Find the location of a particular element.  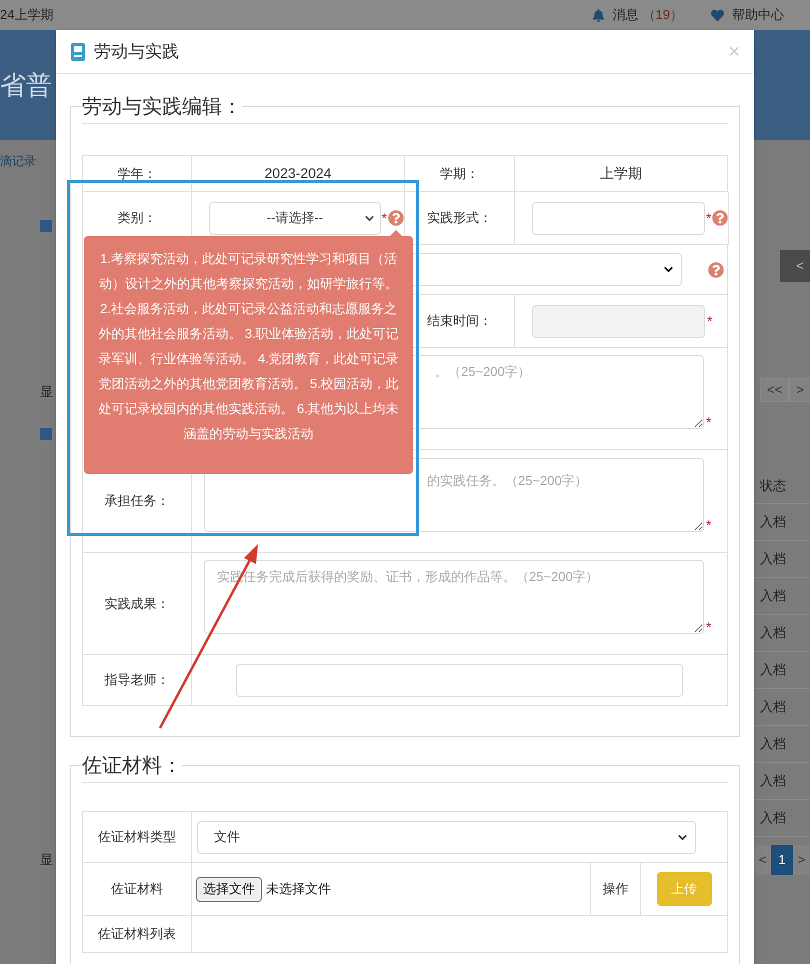

file-status: 未选择文件 is located at coordinates (298, 889).